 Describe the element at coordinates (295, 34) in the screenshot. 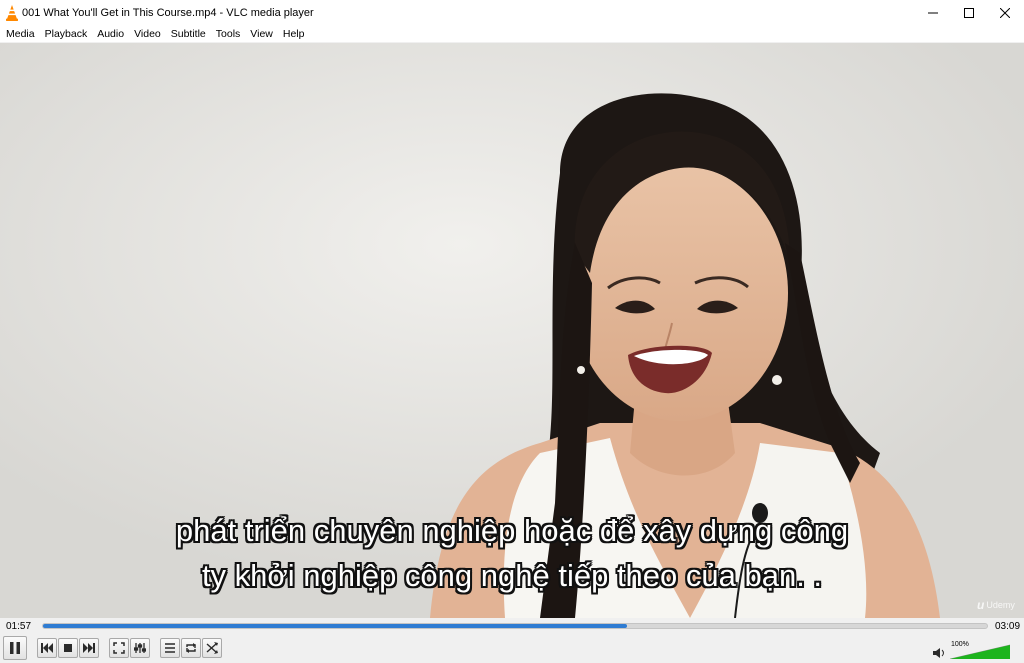

I see `menu-help: Help` at that location.